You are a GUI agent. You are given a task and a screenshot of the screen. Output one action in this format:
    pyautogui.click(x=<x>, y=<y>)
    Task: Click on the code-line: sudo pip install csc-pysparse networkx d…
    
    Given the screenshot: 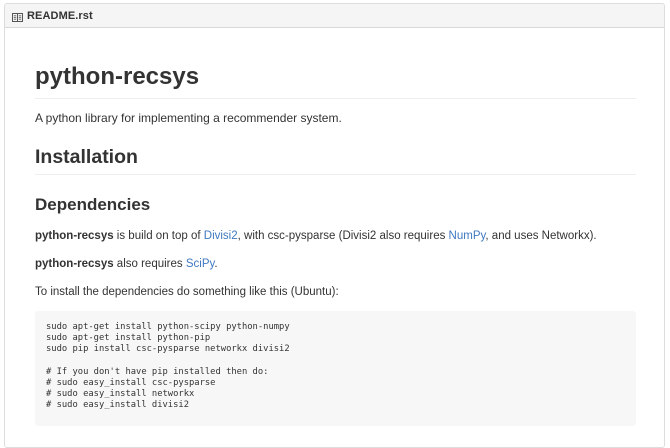 What is the action you would take?
    pyautogui.click(x=168, y=349)
    